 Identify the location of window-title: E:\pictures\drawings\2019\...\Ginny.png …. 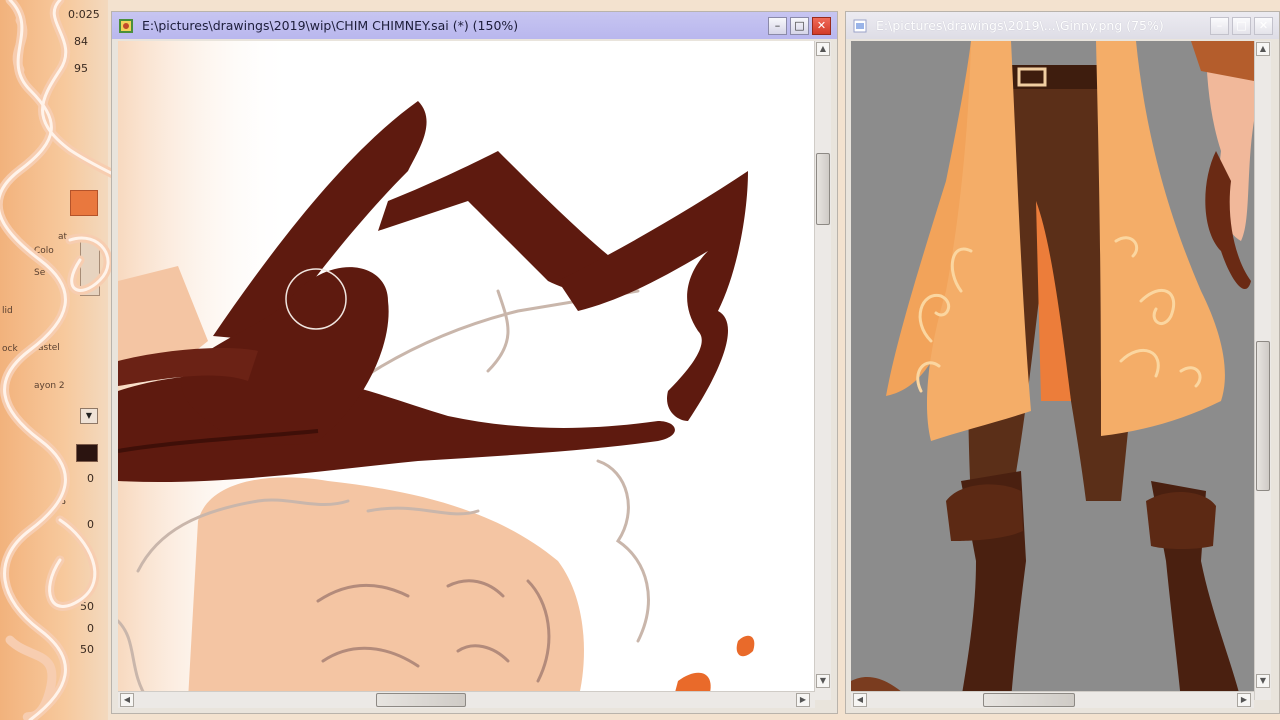
(1020, 25).